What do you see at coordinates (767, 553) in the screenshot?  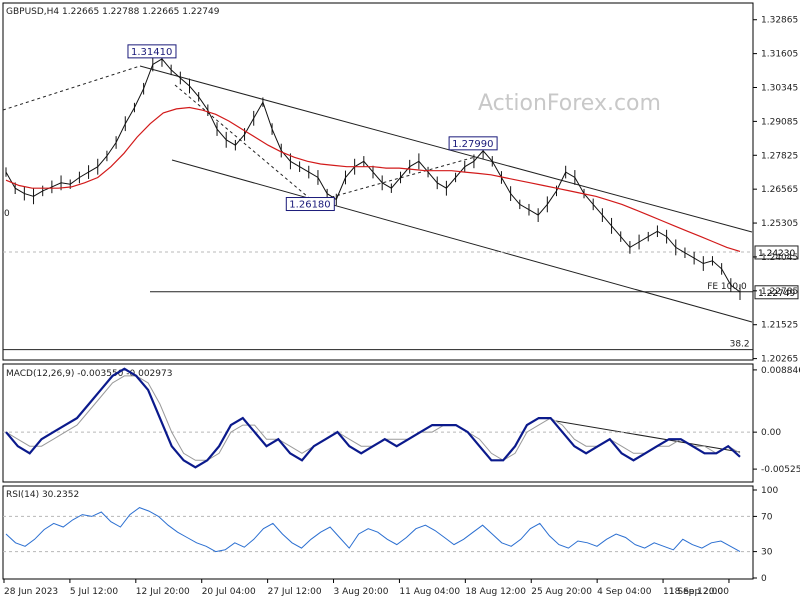 I see `rsi-y-tick-label: 30` at bounding box center [767, 553].